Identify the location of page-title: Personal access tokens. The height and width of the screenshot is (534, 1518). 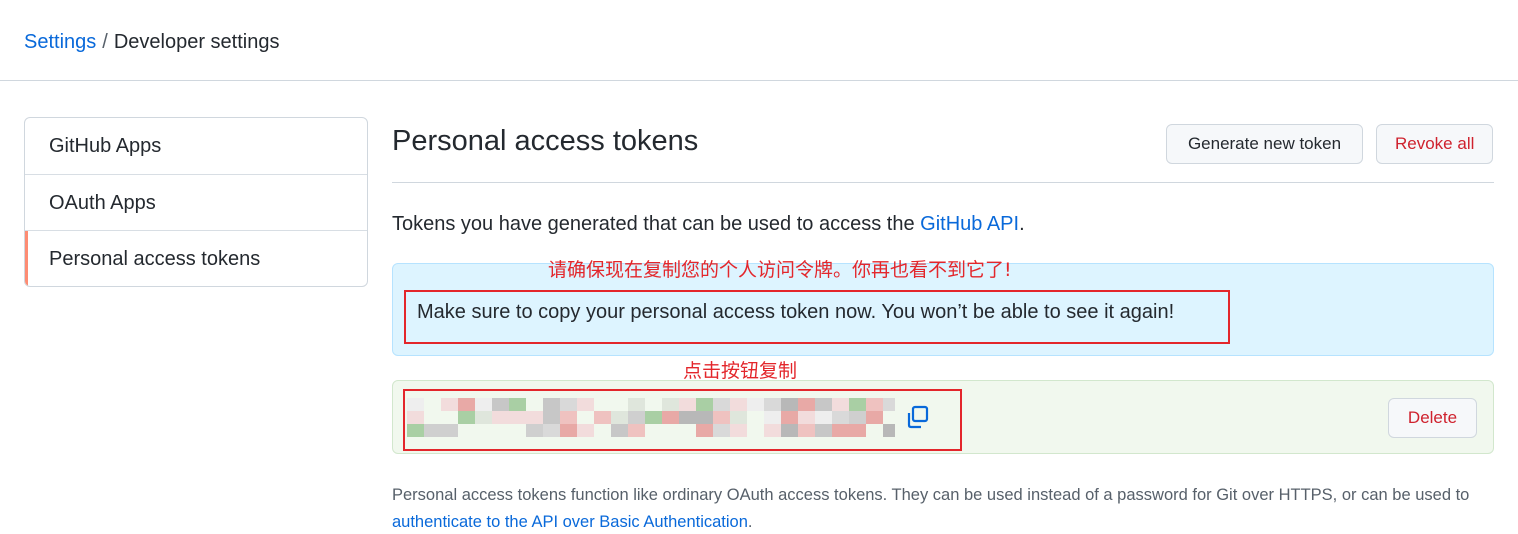
(545, 141).